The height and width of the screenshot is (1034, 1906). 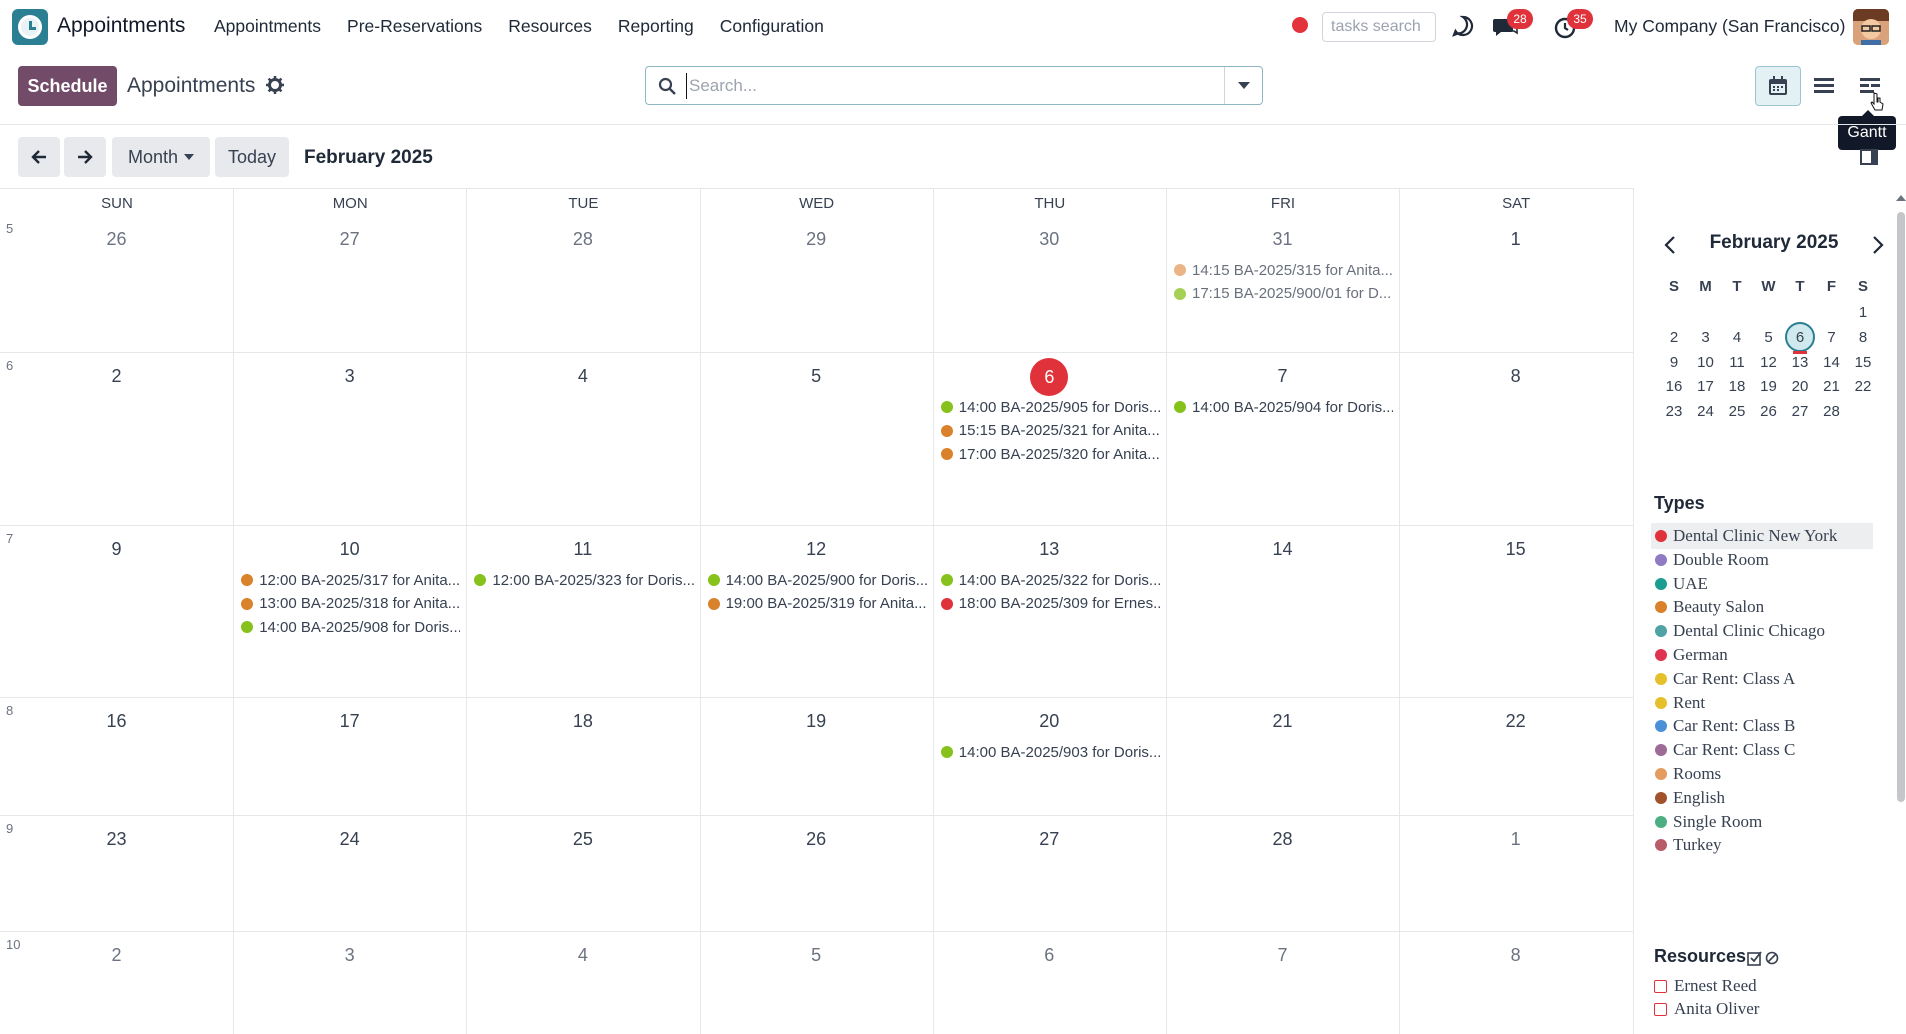 What do you see at coordinates (1832, 411) in the screenshot?
I see `mini-calendar-day: 28` at bounding box center [1832, 411].